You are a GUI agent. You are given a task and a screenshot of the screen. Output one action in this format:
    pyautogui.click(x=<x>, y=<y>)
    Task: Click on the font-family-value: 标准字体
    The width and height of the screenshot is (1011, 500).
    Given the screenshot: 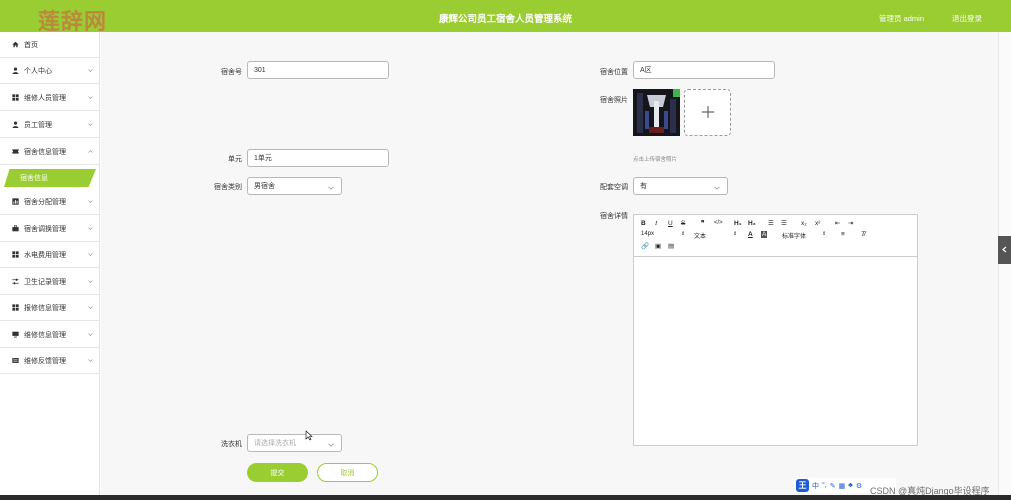 What is the action you would take?
    pyautogui.click(x=794, y=237)
    